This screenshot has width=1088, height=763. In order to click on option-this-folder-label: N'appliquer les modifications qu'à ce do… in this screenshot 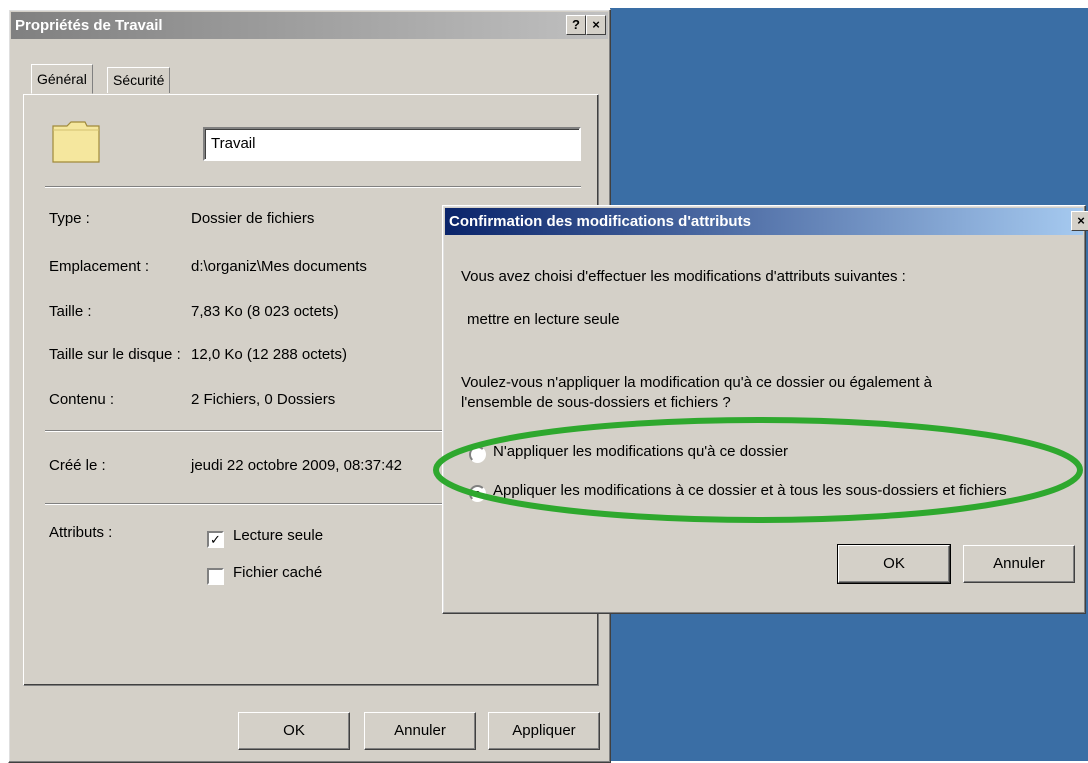, I will do `click(640, 451)`.